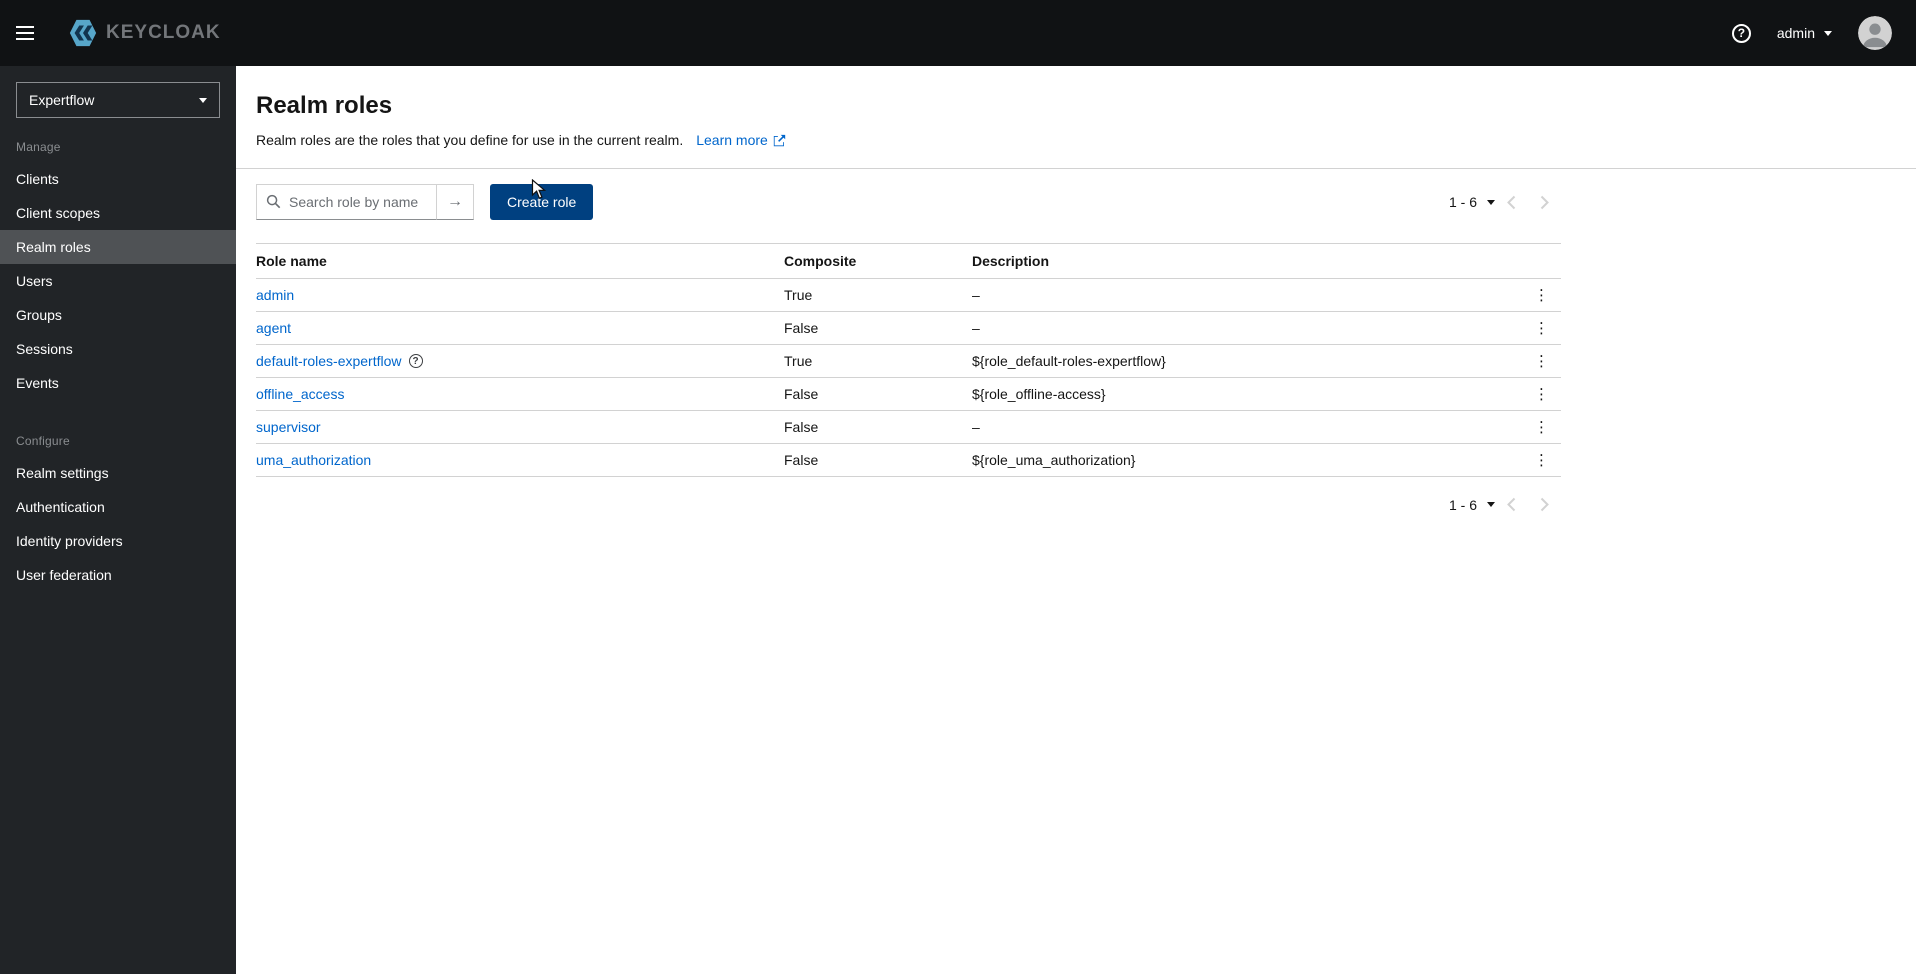  I want to click on role-link-supervisor: supervisor, so click(288, 427).